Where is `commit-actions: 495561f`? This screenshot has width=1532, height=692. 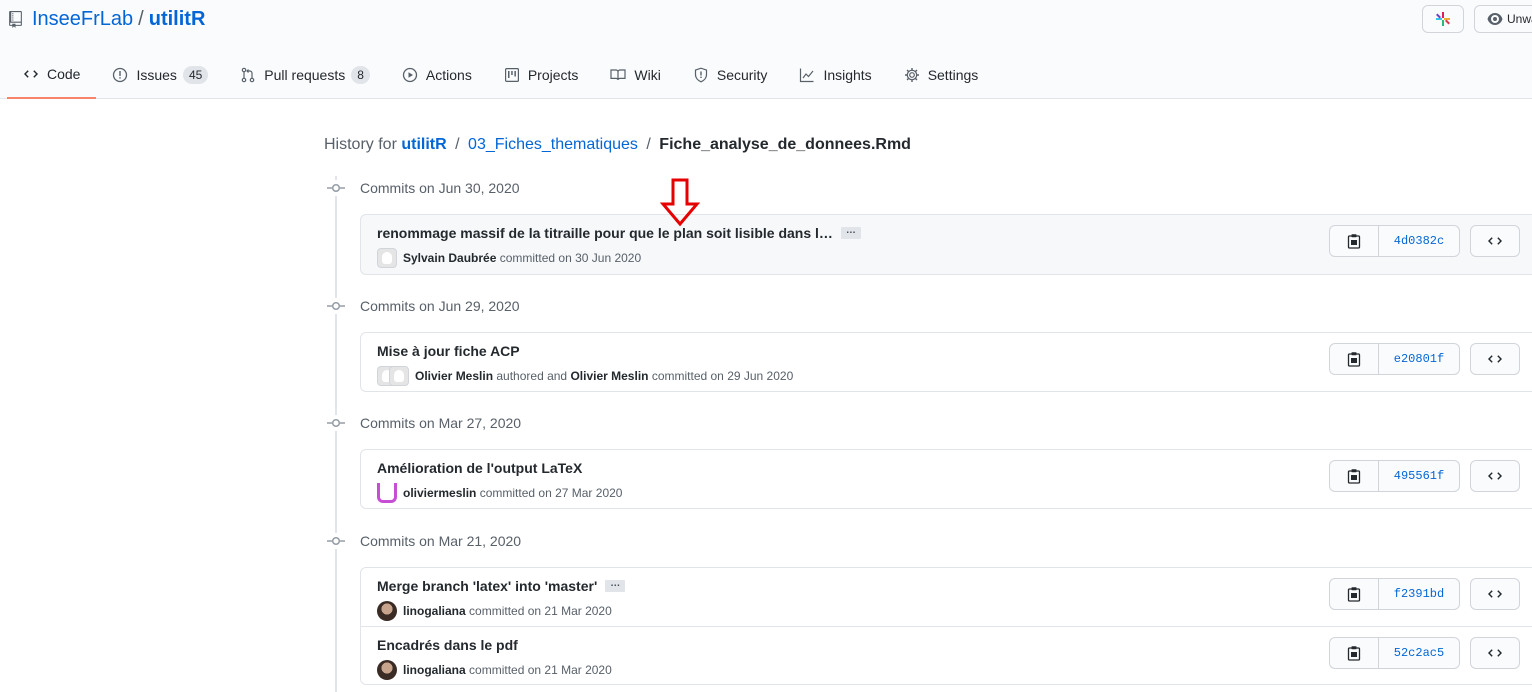 commit-actions: 495561f is located at coordinates (1424, 476).